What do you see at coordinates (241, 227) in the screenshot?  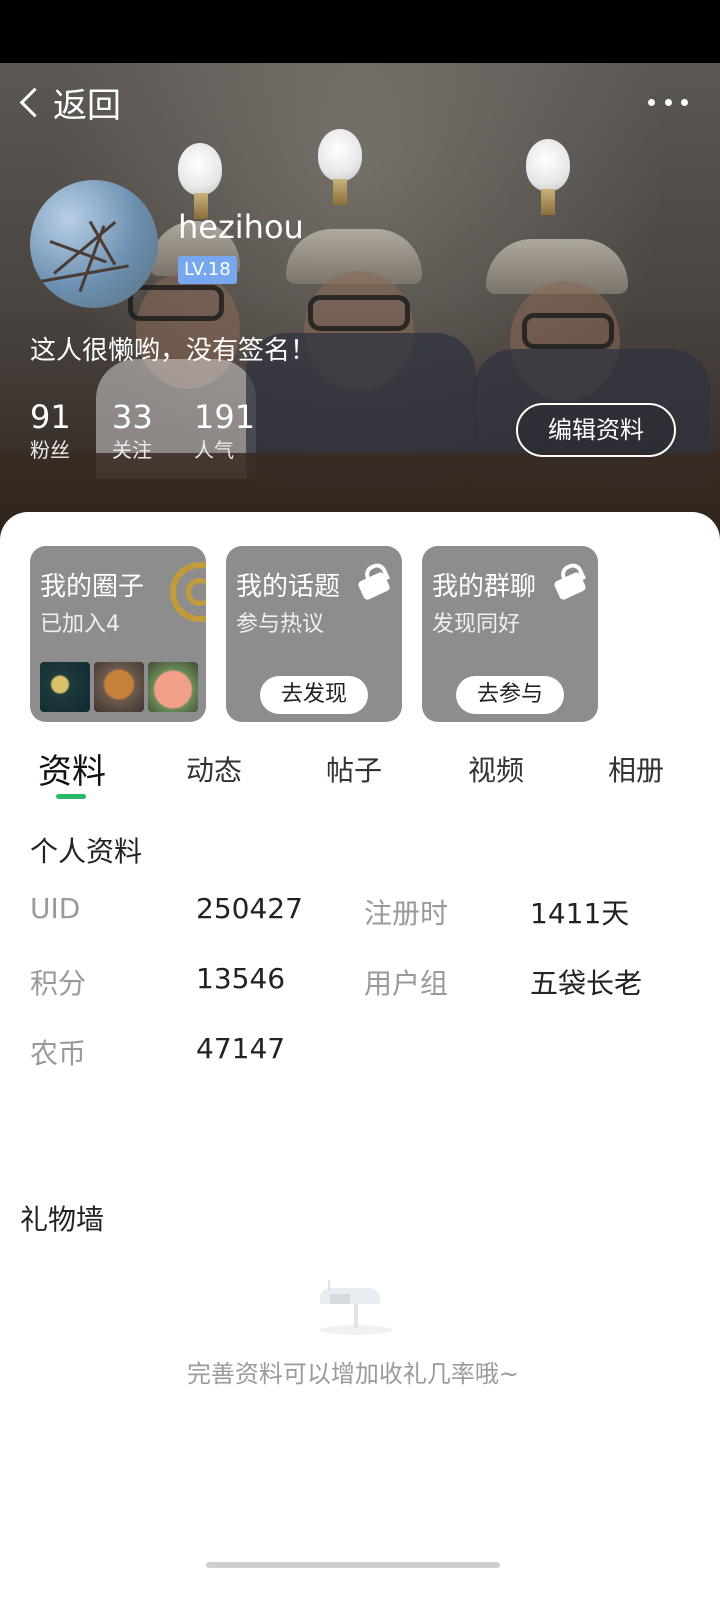 I see `username: hezihou` at bounding box center [241, 227].